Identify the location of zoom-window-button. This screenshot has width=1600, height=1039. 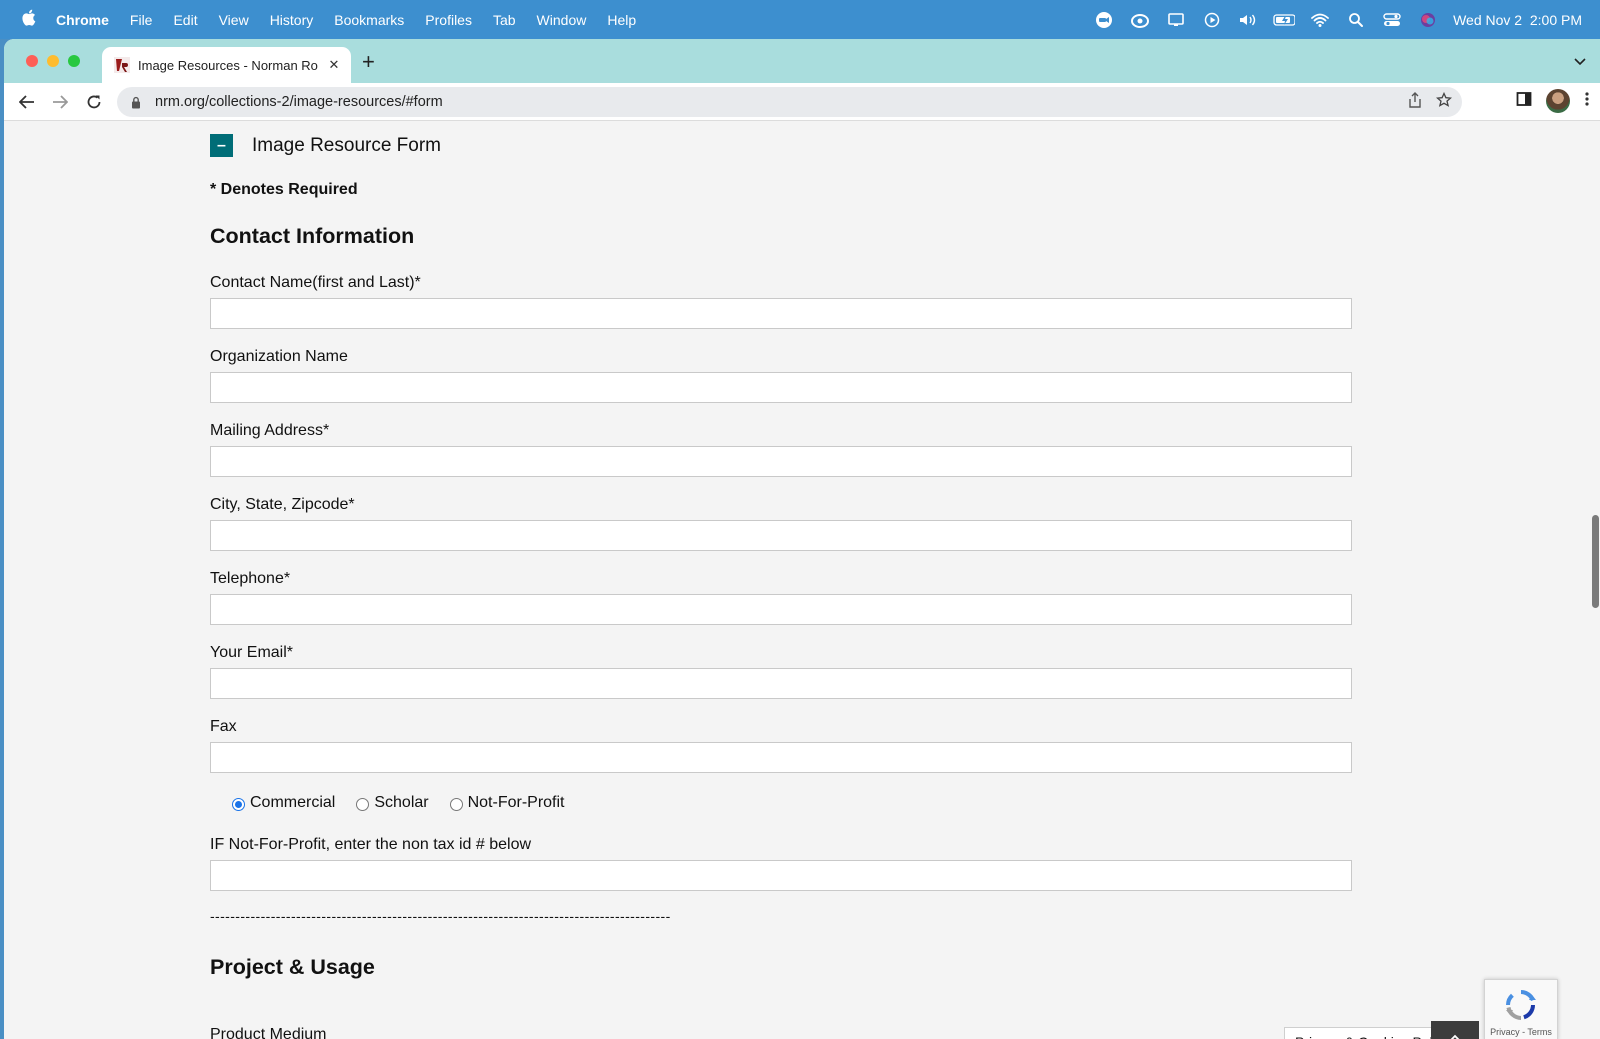
(74, 61).